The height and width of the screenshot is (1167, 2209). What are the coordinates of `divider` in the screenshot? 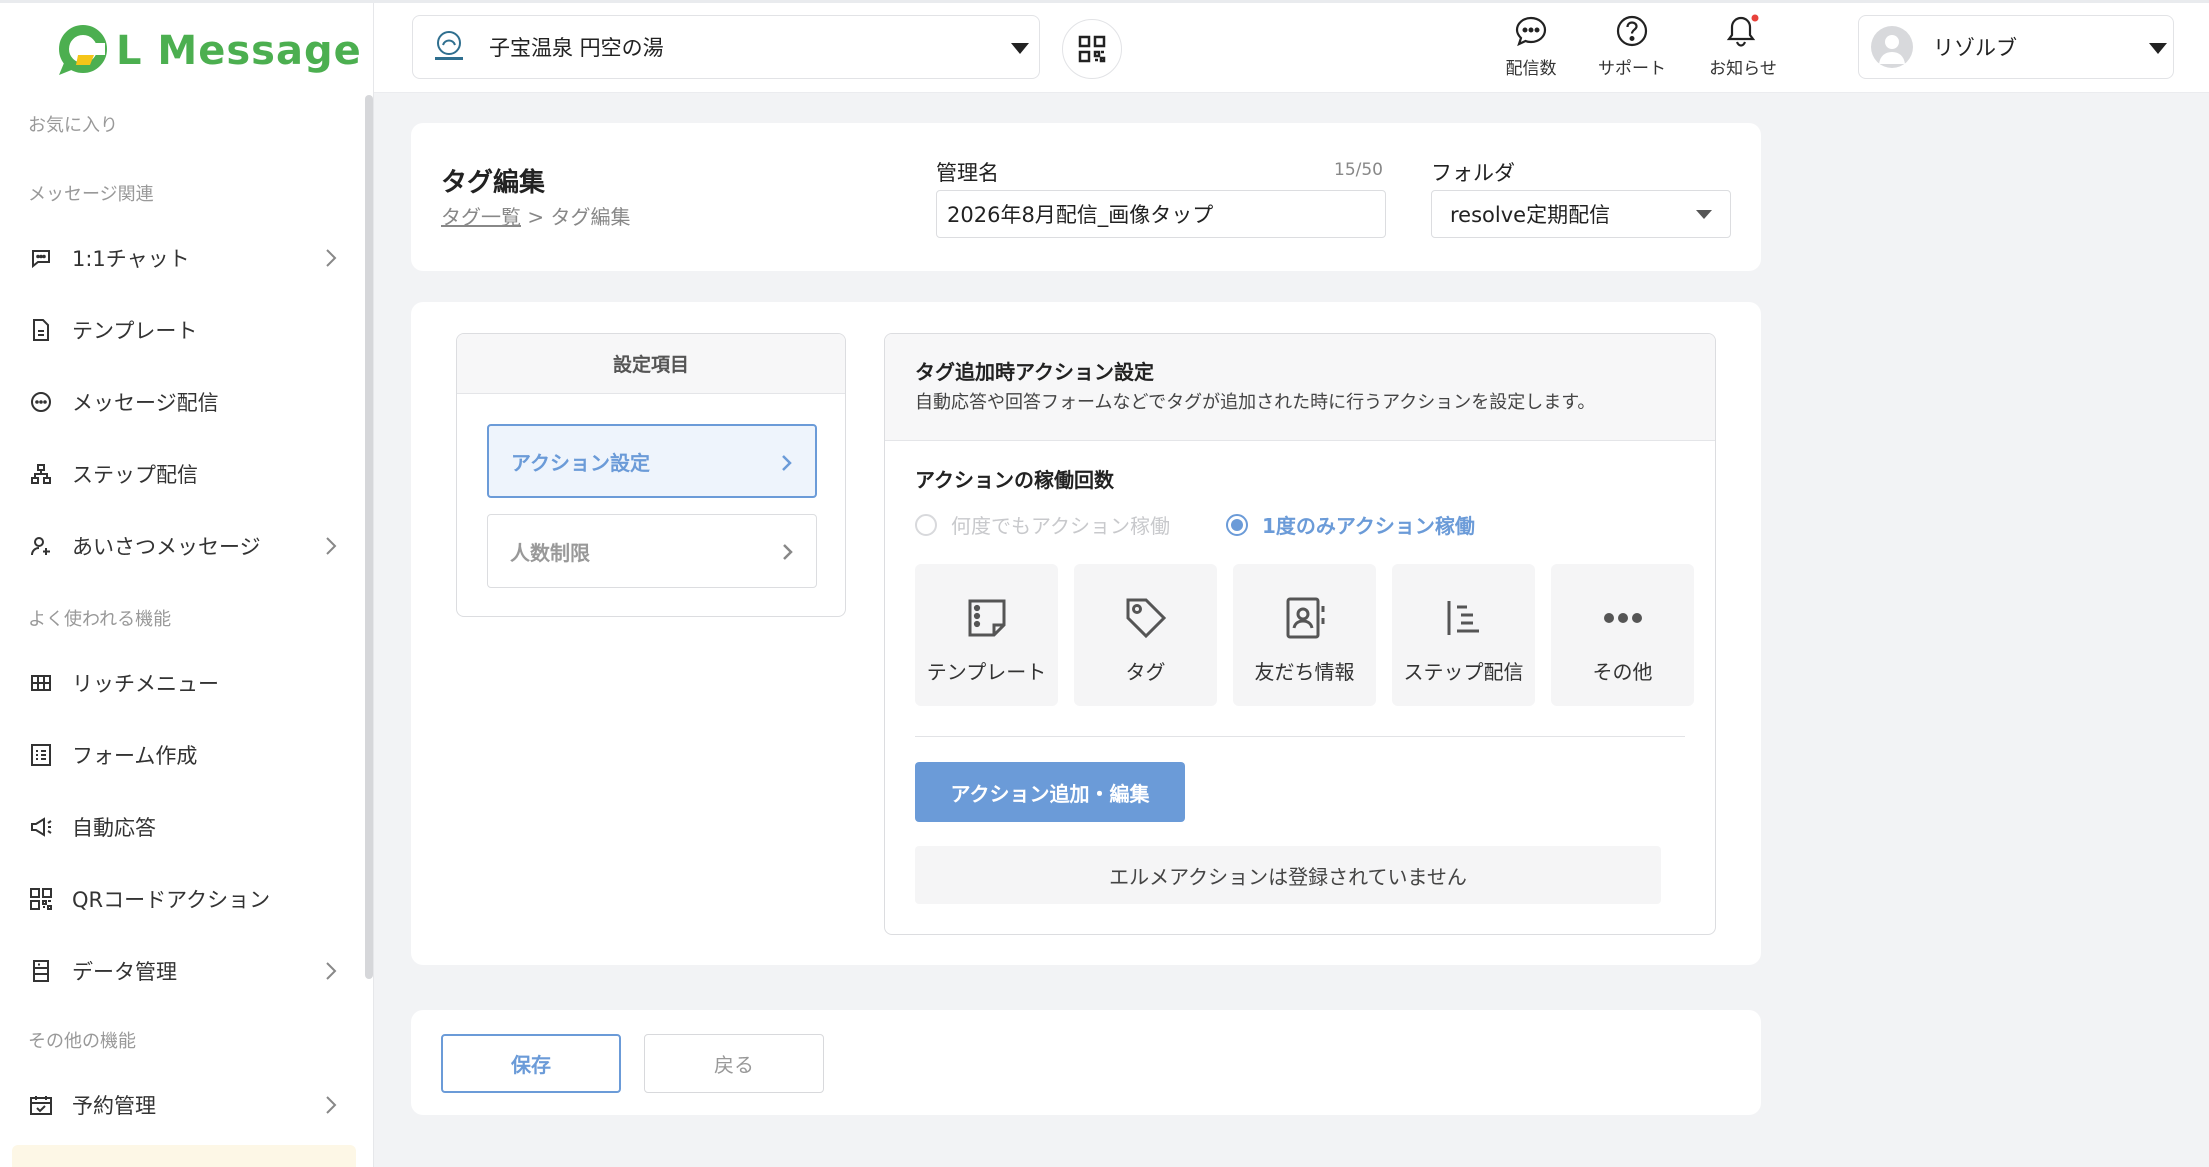 It's located at (1300, 736).